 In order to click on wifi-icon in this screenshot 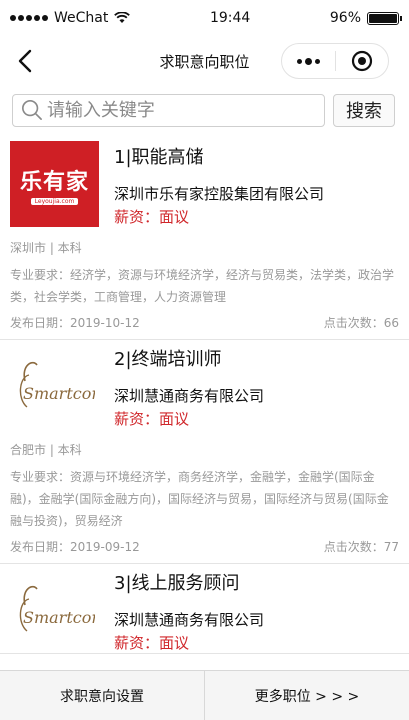, I will do `click(122, 17)`.